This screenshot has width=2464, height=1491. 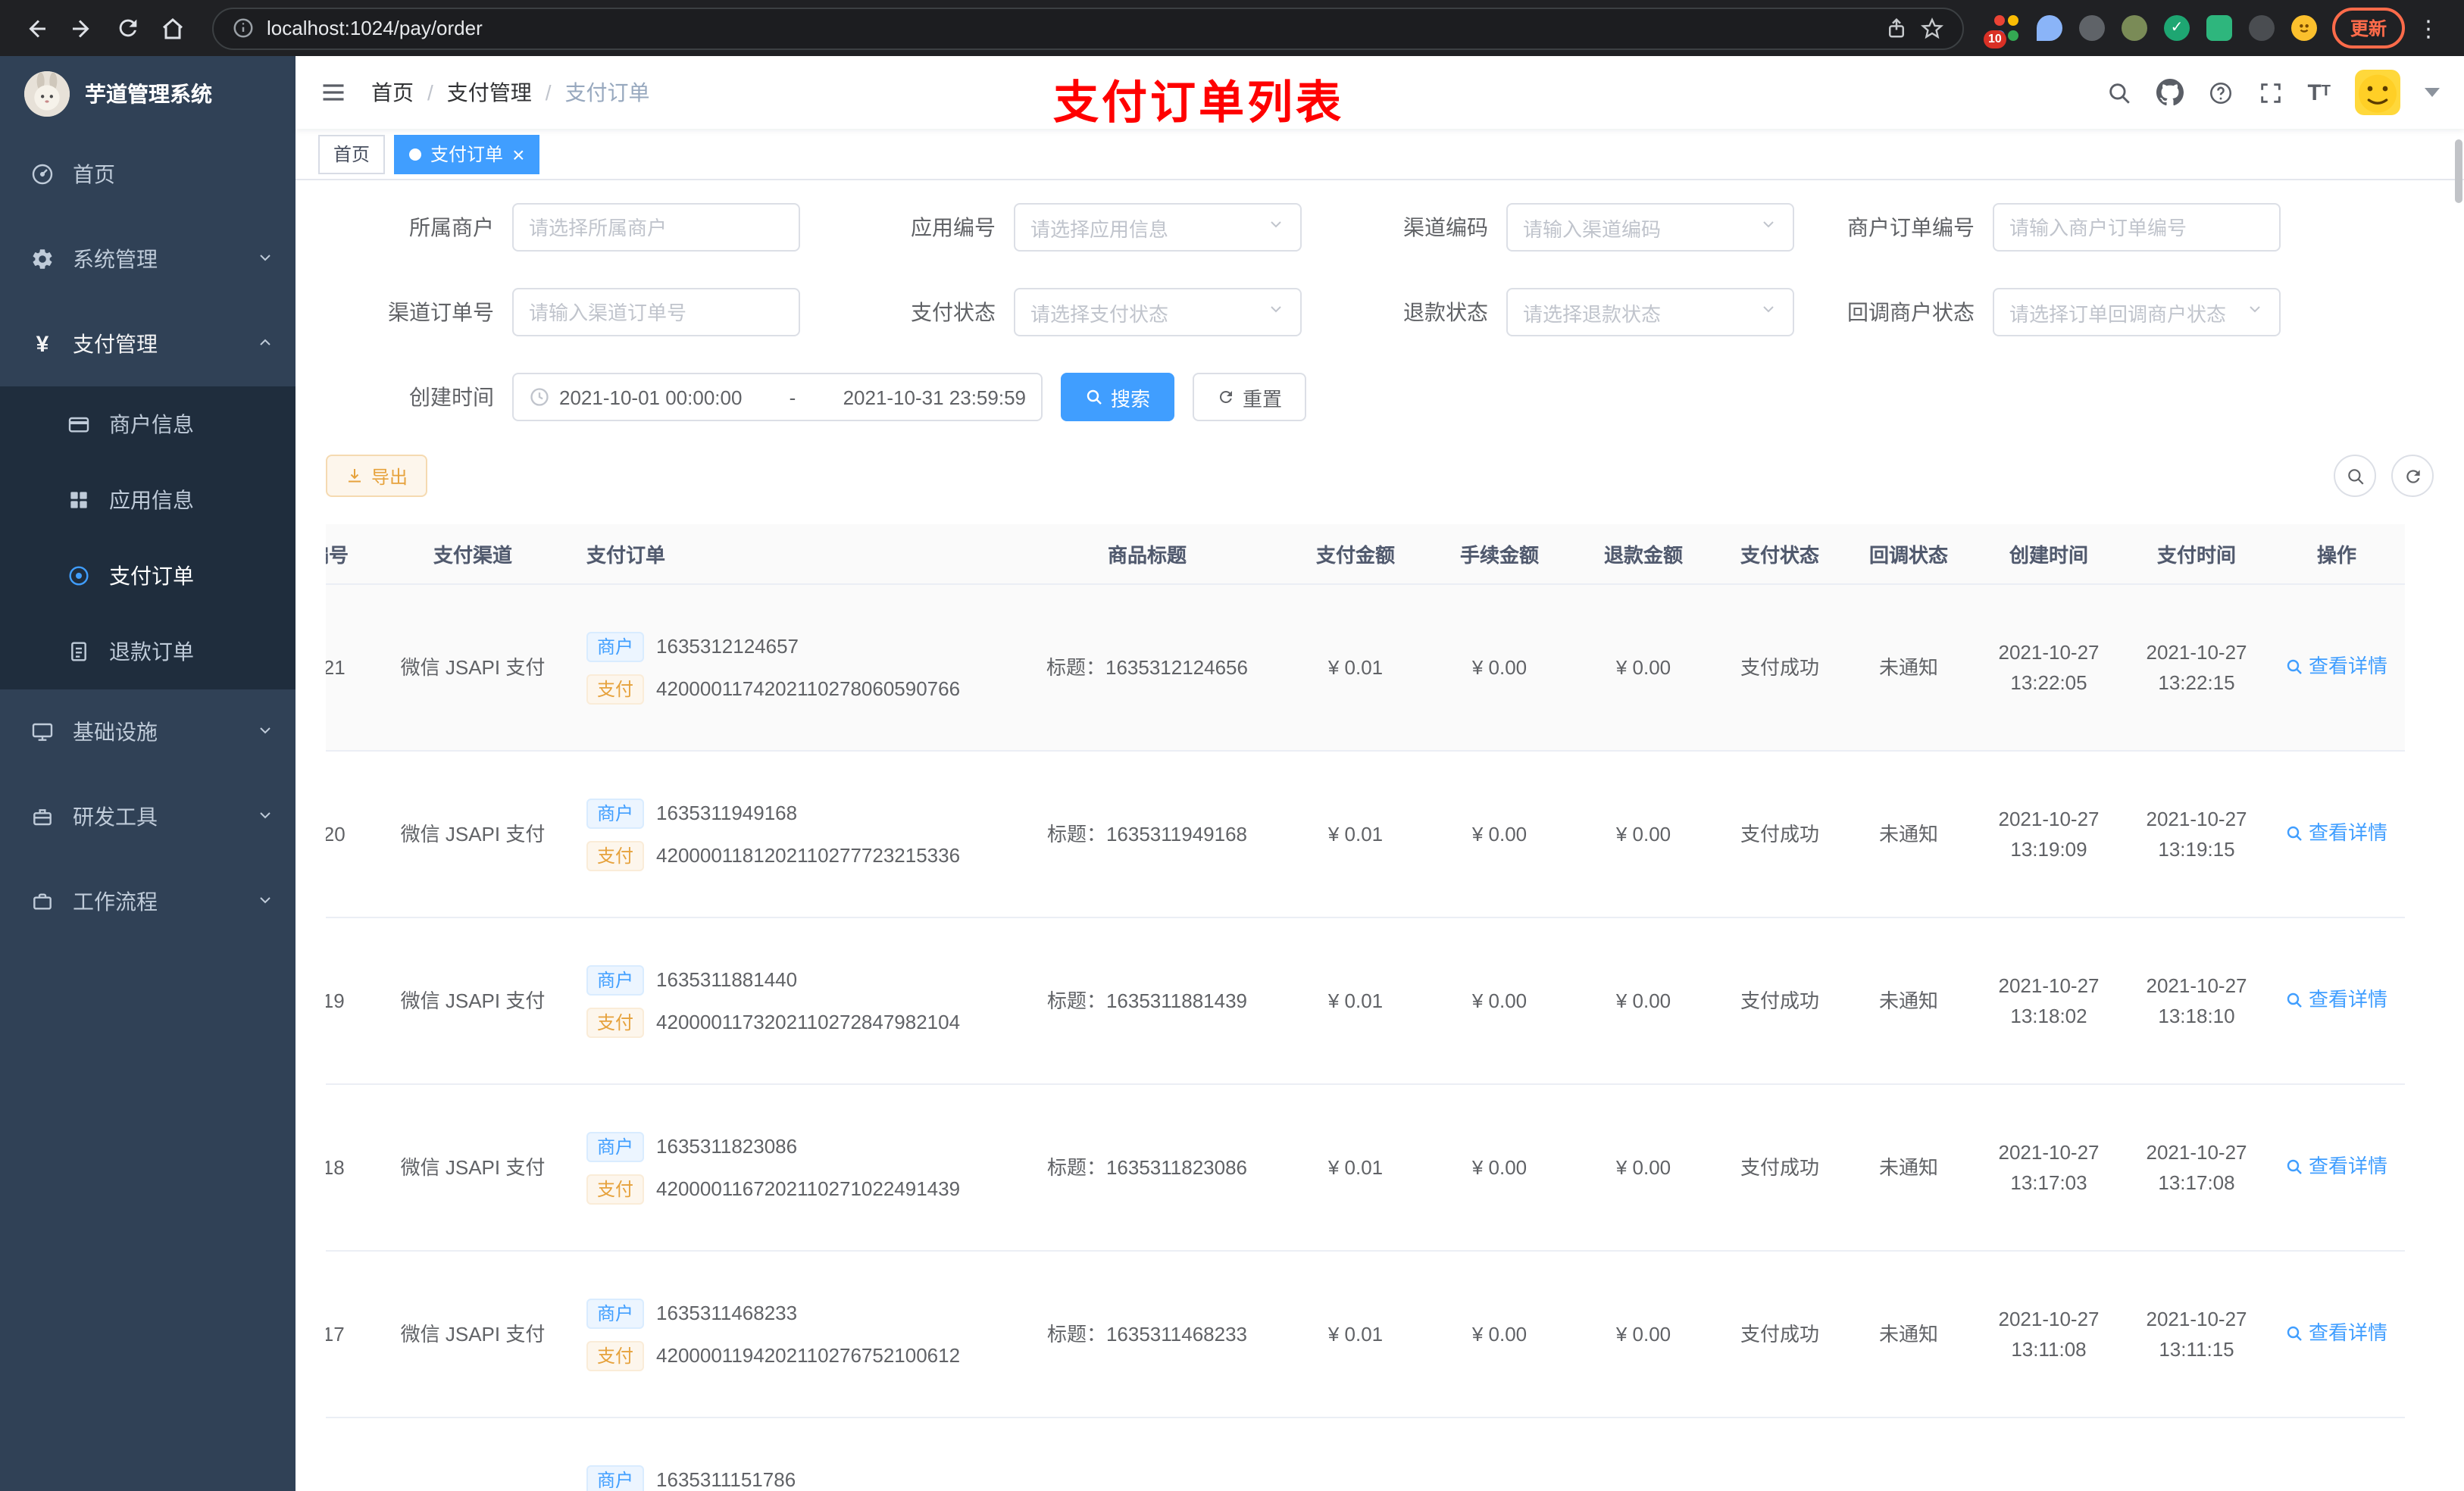 I want to click on merchant-order-no-input, so click(x=2137, y=227).